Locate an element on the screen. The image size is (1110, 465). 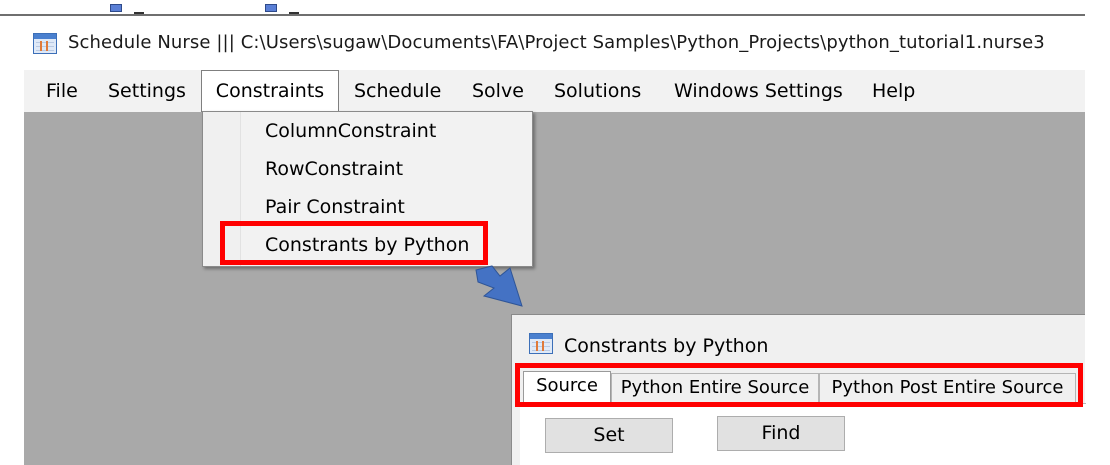
tabs-highlight-box is located at coordinates (799, 385).